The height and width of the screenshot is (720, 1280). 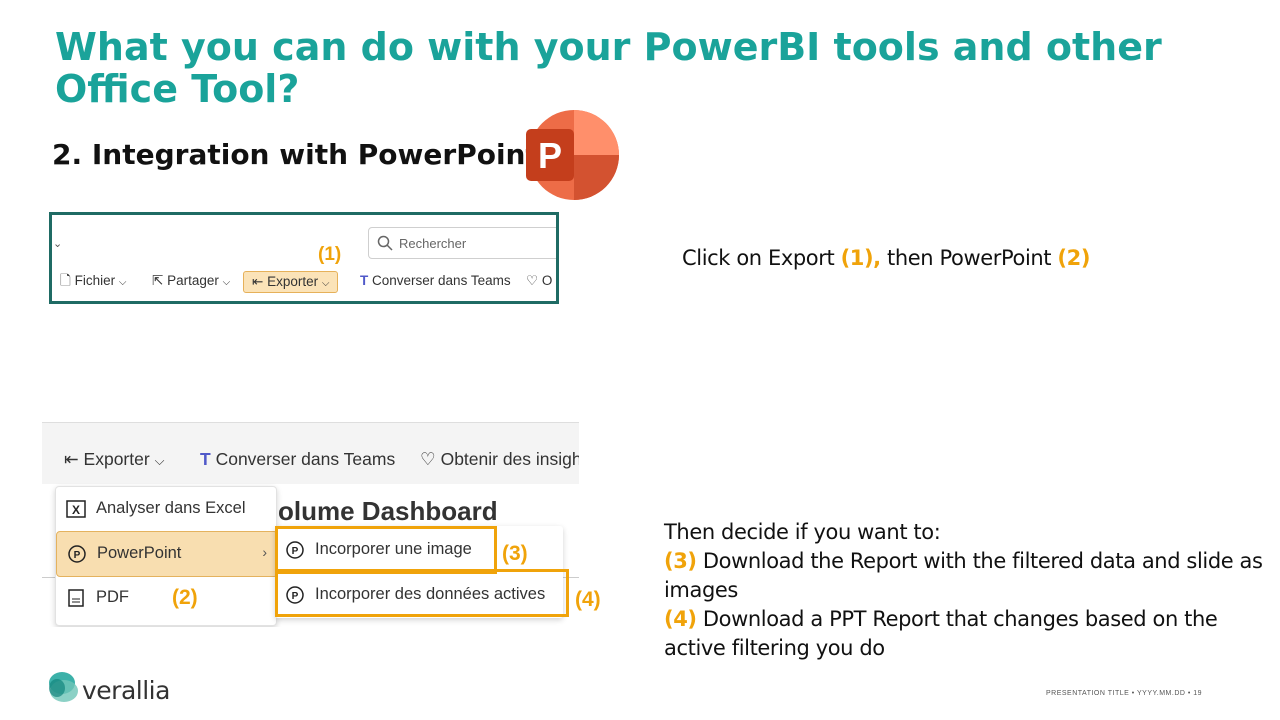 I want to click on svg-text: X, so click(x=76, y=510).